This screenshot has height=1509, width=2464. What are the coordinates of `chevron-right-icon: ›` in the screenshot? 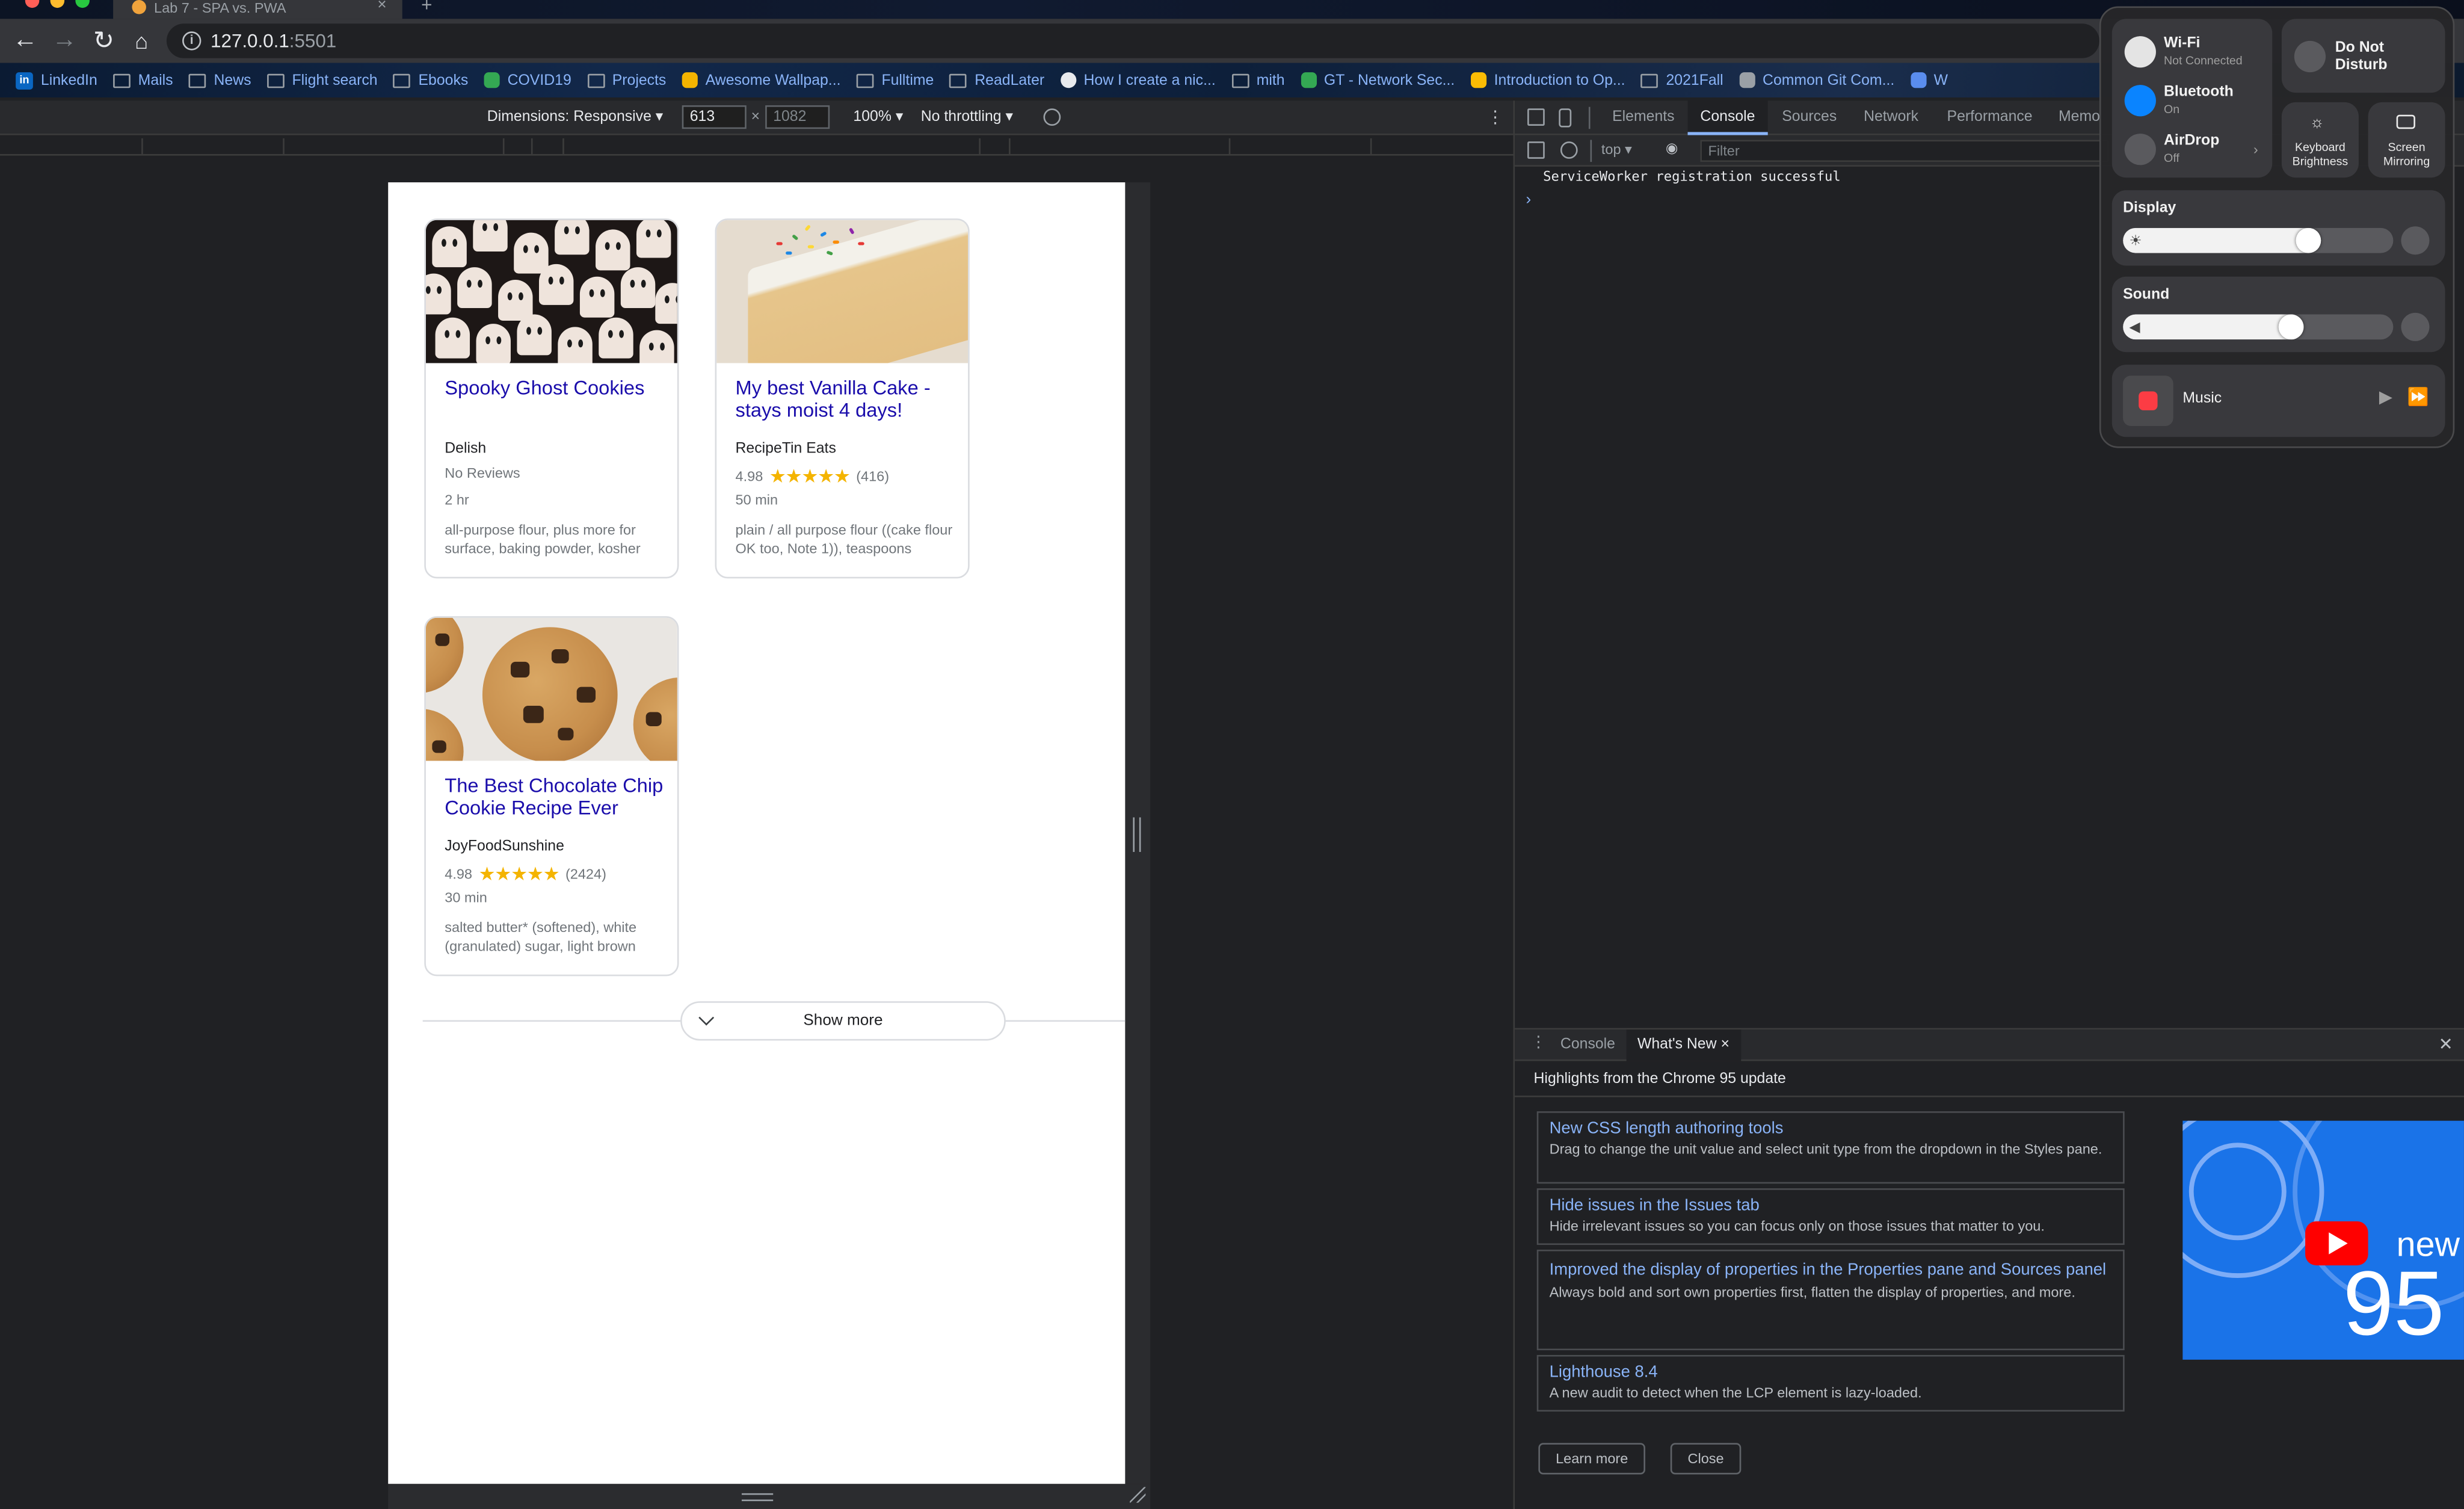 It's located at (2255, 149).